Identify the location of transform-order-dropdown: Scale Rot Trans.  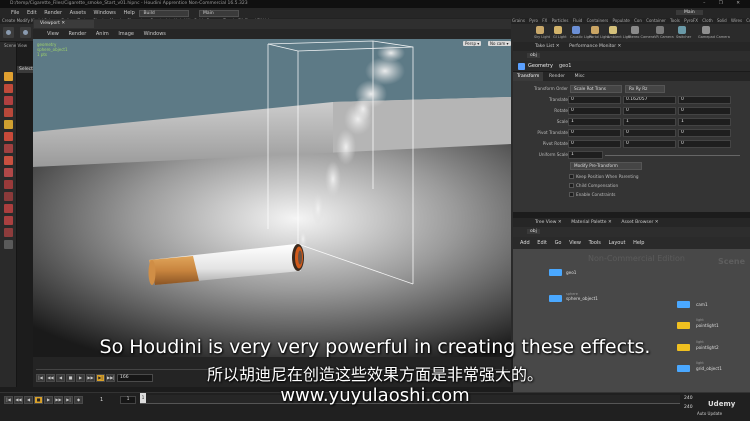
(596, 89).